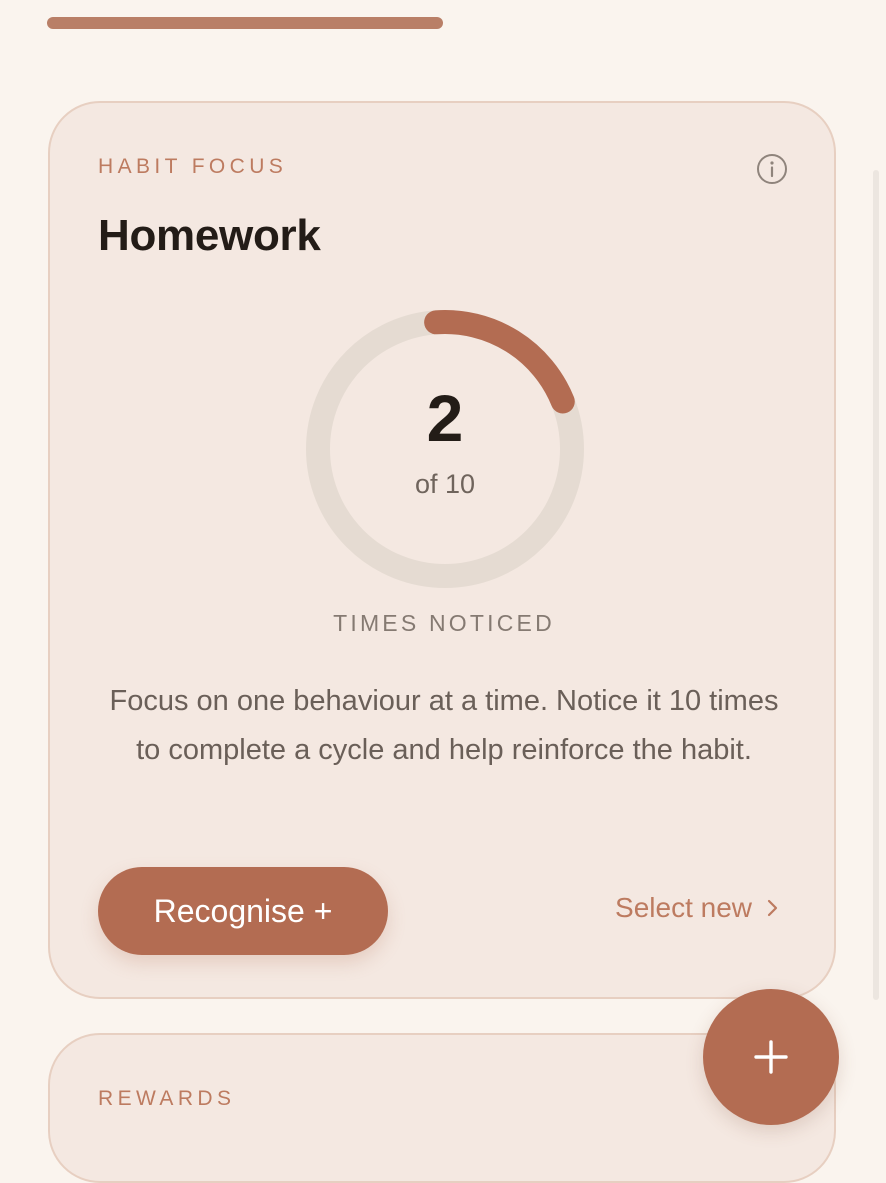  What do you see at coordinates (445, 418) in the screenshot?
I see `progress-count: 2` at bounding box center [445, 418].